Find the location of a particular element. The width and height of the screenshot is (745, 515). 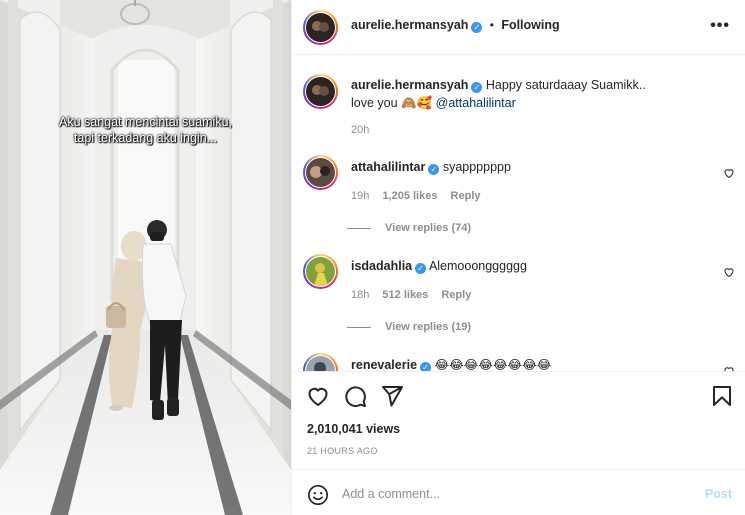

paper-plane-icon is located at coordinates (392, 396).